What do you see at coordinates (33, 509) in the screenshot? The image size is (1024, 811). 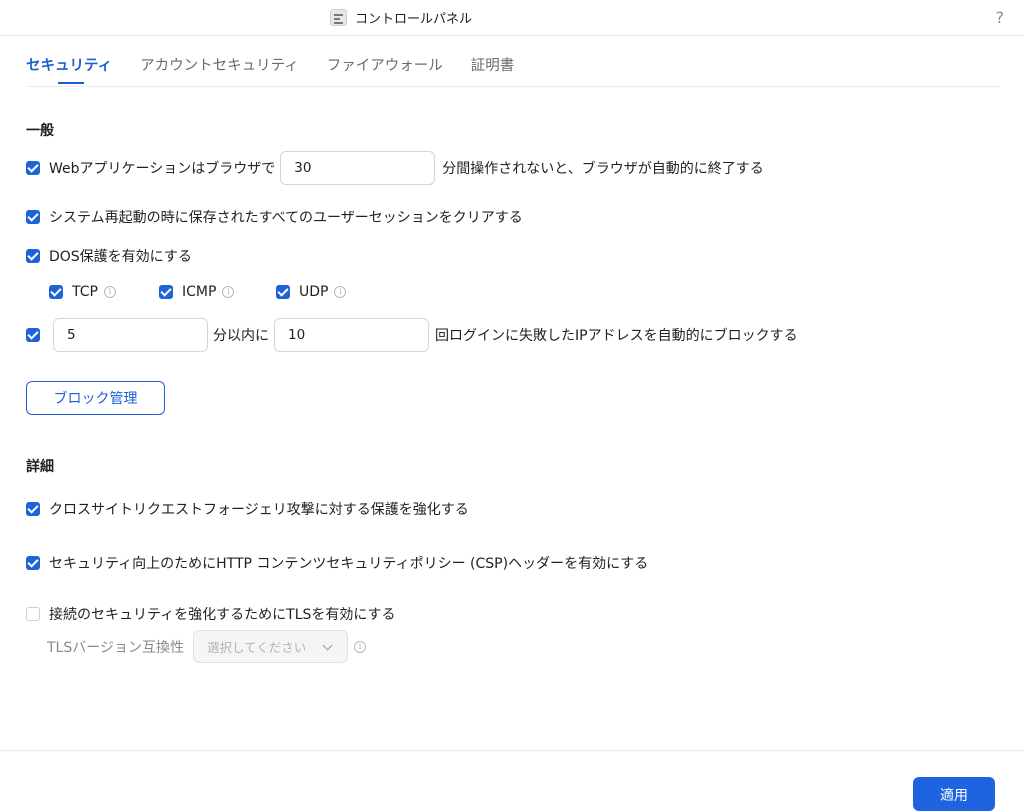 I see `csrf-checkbox` at bounding box center [33, 509].